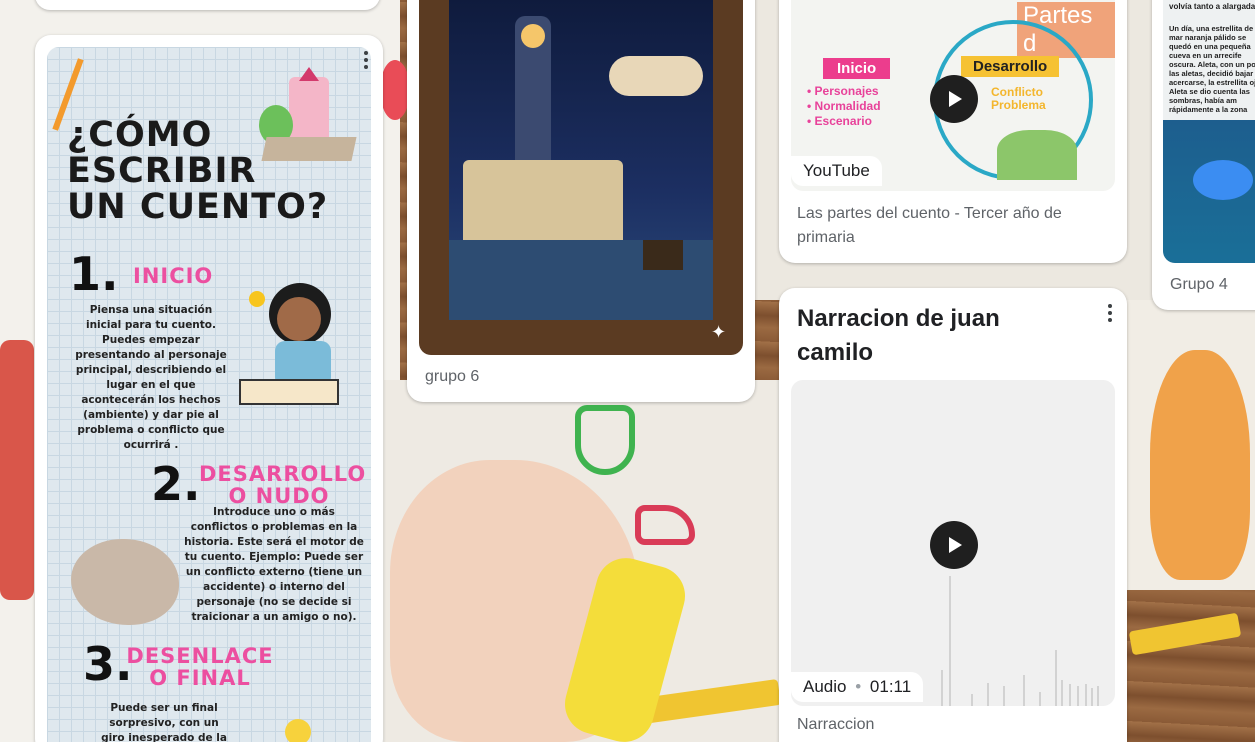  I want to click on blue-fish-icon, so click(1223, 180).